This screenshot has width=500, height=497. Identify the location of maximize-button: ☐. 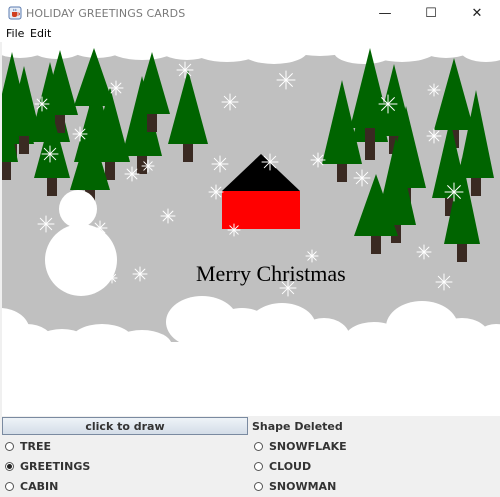
(431, 13).